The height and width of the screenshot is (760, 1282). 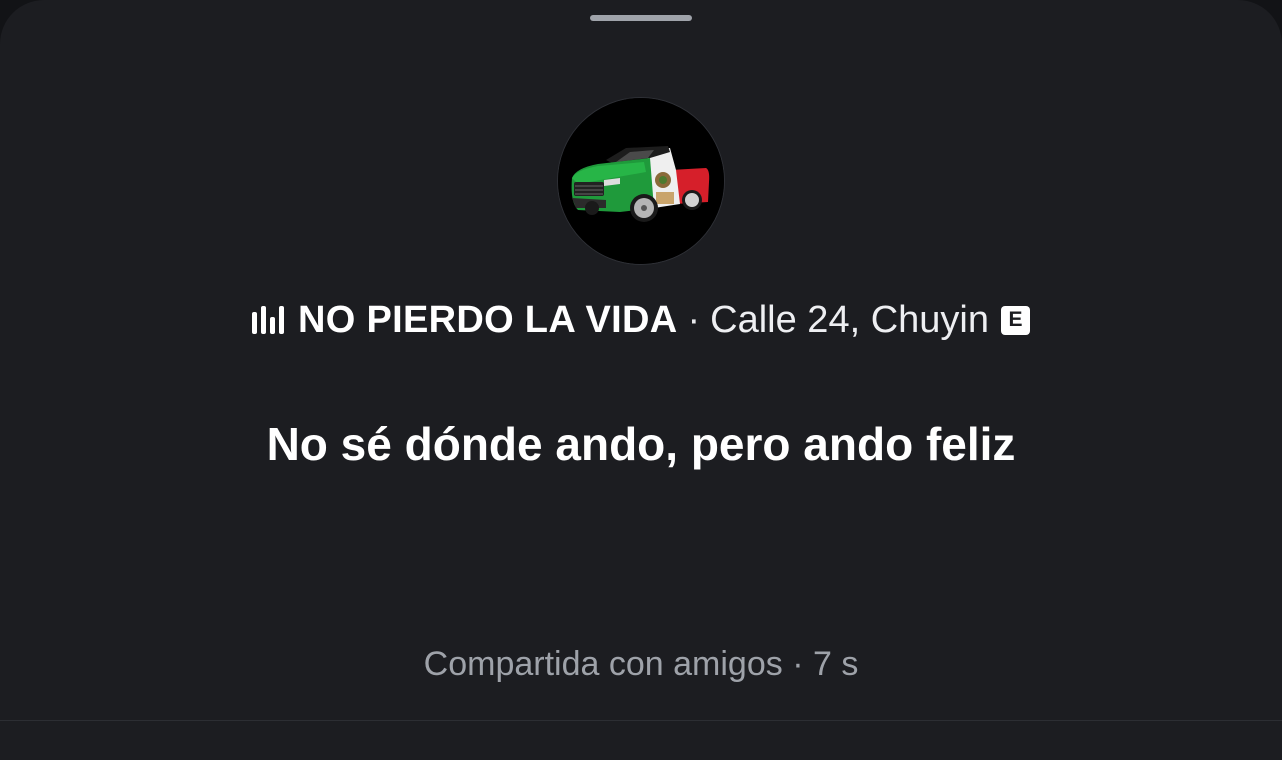 I want to click on note-meta: Compartida con amigos · 7 s, so click(x=641, y=664).